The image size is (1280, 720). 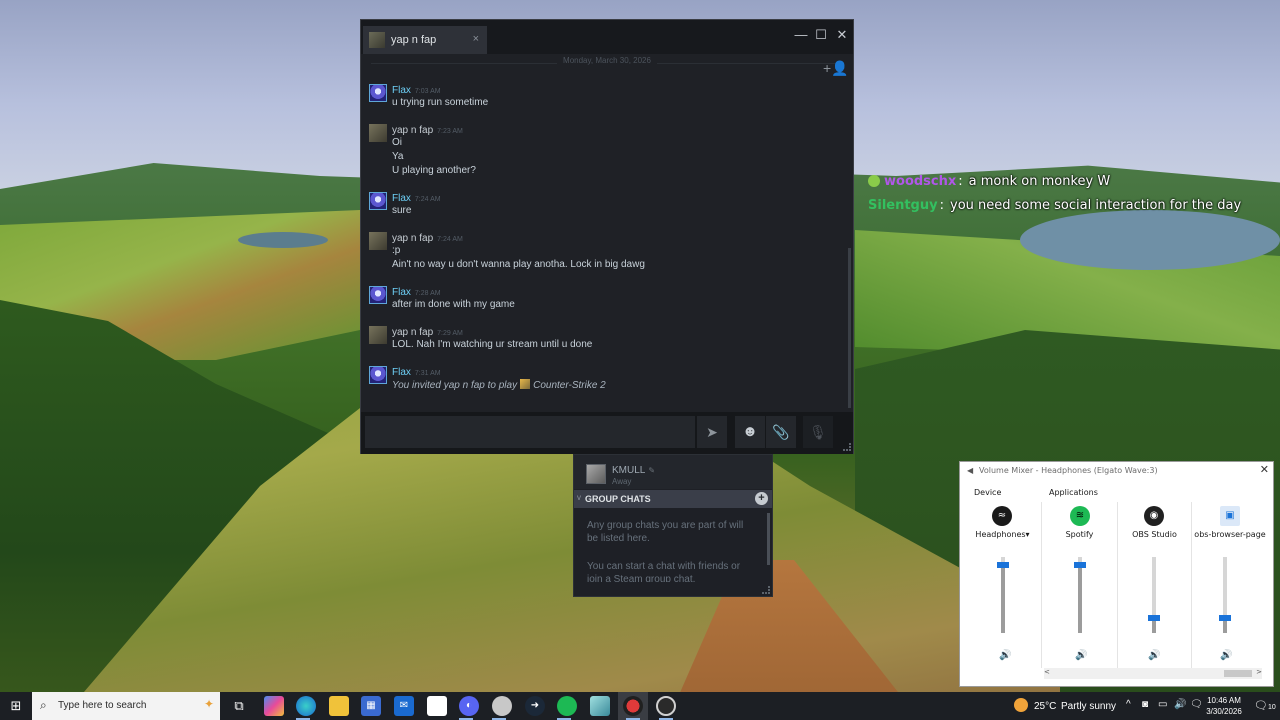 I want to click on taskbar-search-box: ⌕ Type here to search ✦, so click(x=126, y=706).